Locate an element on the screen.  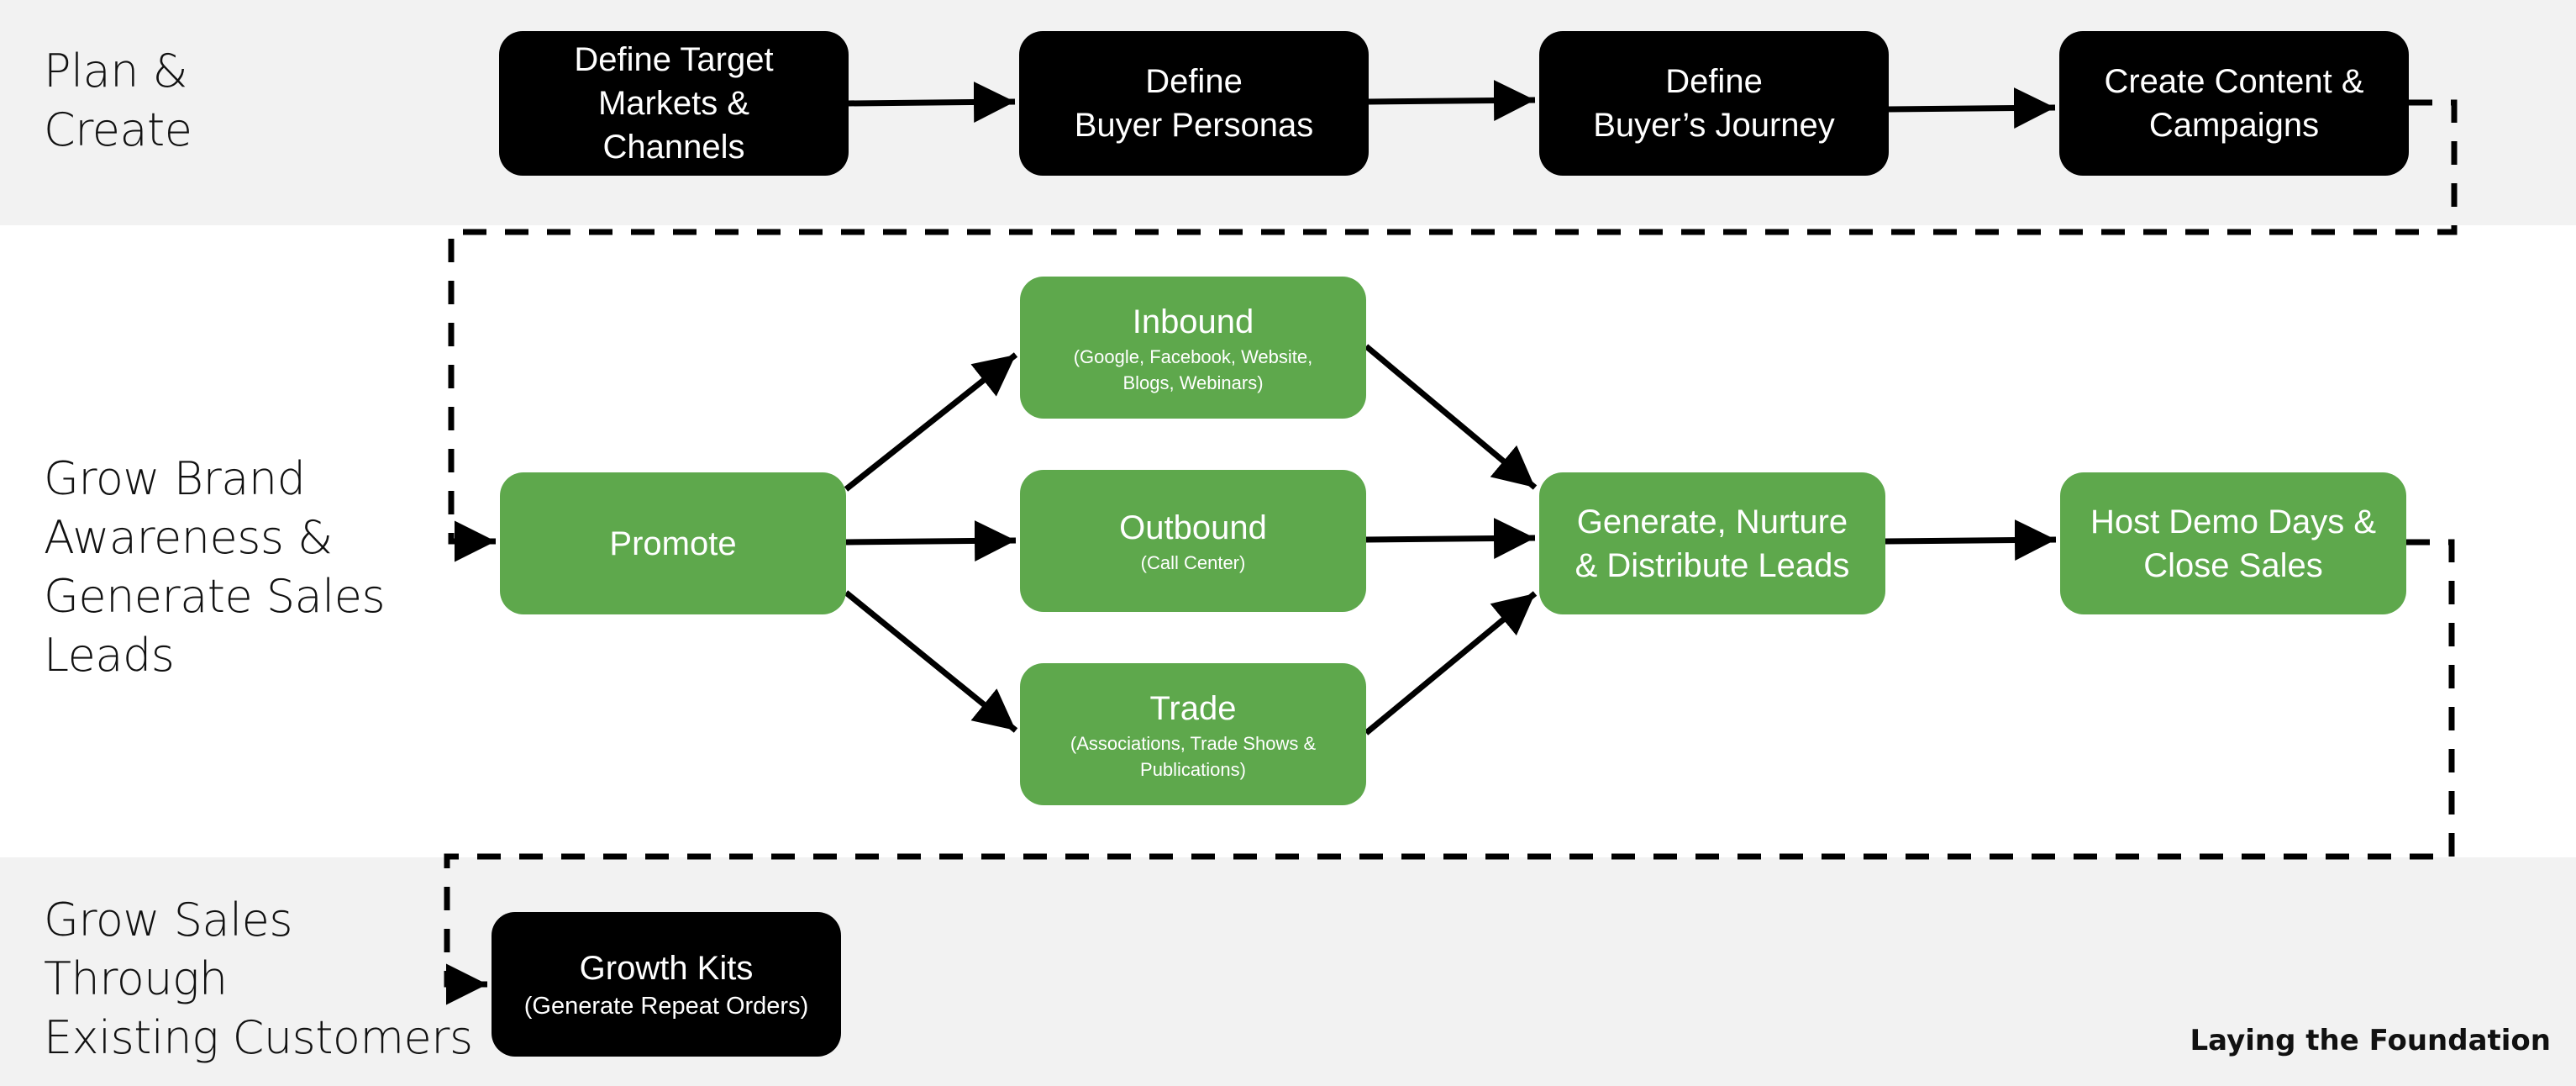
edge-generate-leads-to-host-demo-days is located at coordinates (1971, 540).